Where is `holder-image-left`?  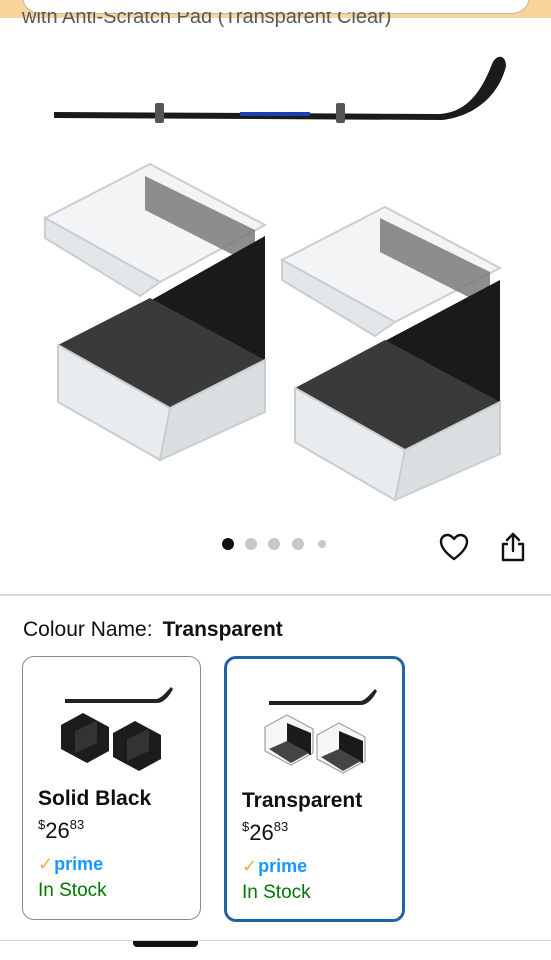
holder-image-left is located at coordinates (155, 312).